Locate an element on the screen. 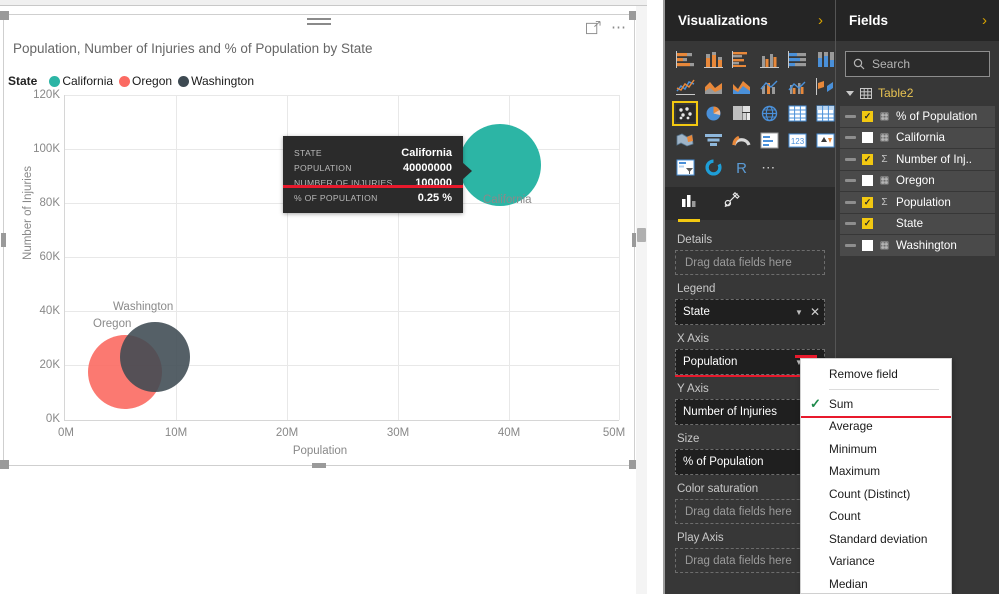 The image size is (999, 594). 100-percent-stacked-bar-chart-icon is located at coordinates (797, 59).